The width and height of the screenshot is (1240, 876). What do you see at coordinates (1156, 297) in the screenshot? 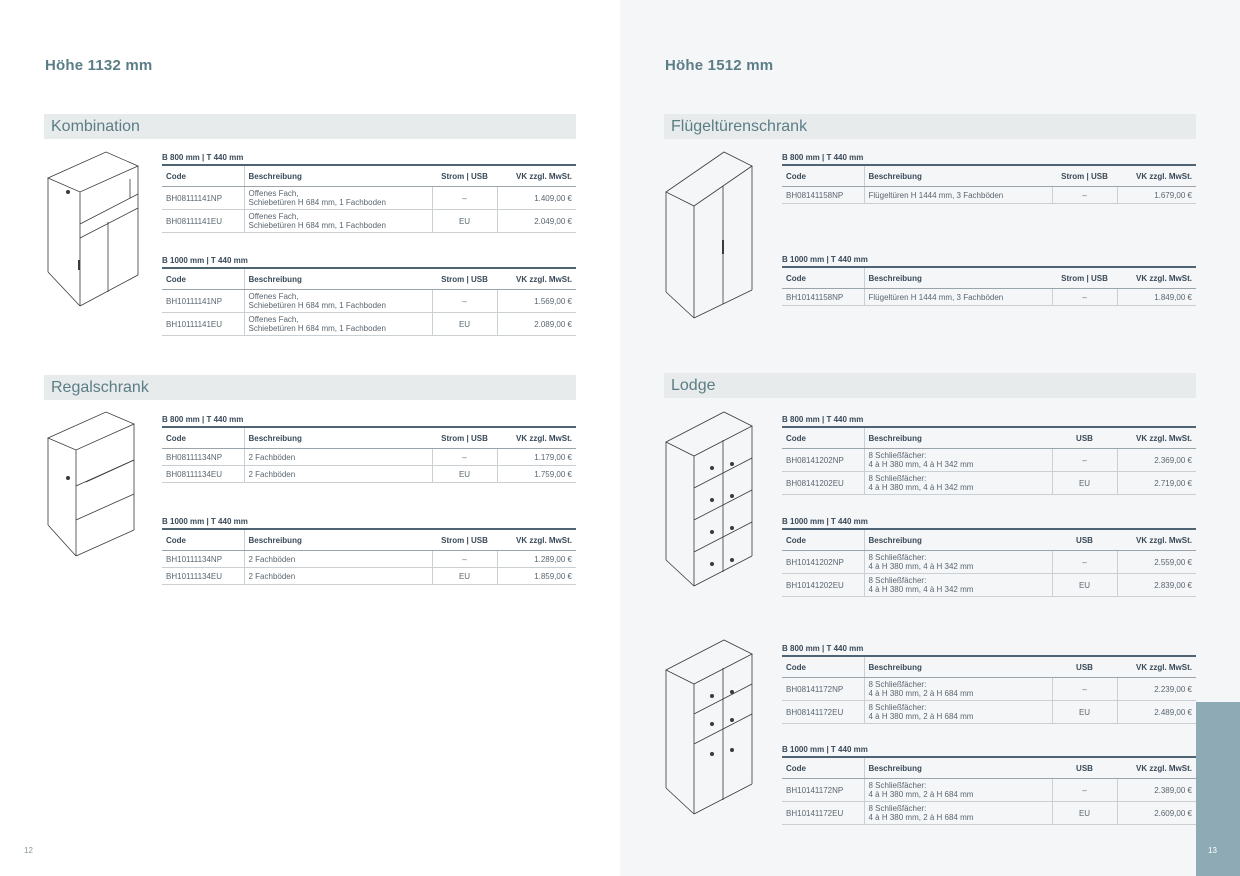
I see `cell-price: 1.849,00 €` at bounding box center [1156, 297].